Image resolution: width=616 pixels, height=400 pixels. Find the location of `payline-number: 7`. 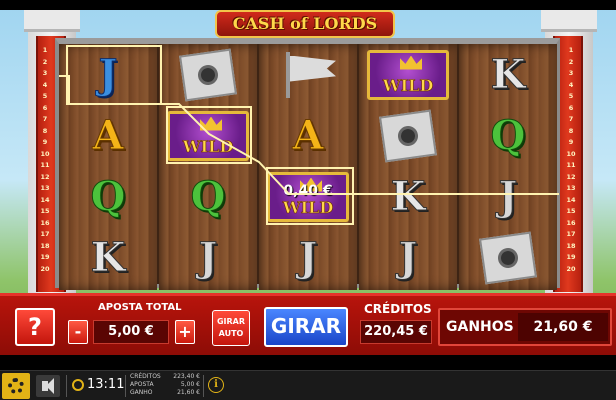

payline-number: 7 is located at coordinates (45, 119).